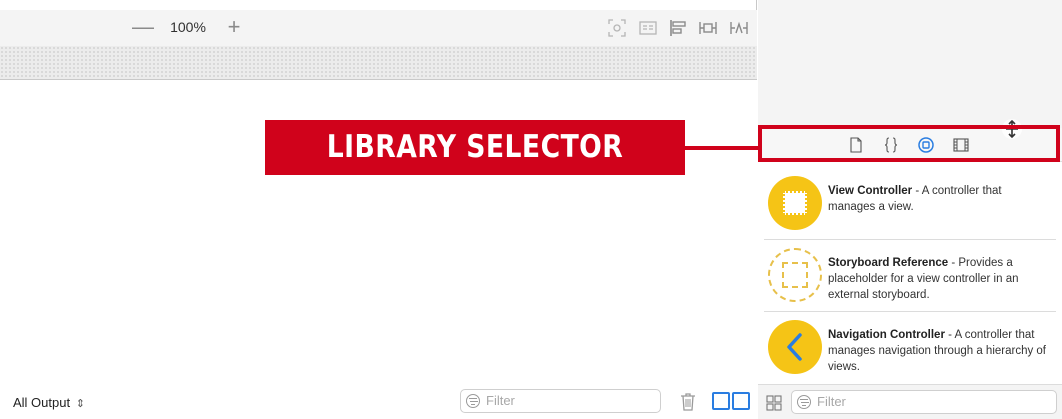  Describe the element at coordinates (678, 28) in the screenshot. I see `align-icon` at that location.